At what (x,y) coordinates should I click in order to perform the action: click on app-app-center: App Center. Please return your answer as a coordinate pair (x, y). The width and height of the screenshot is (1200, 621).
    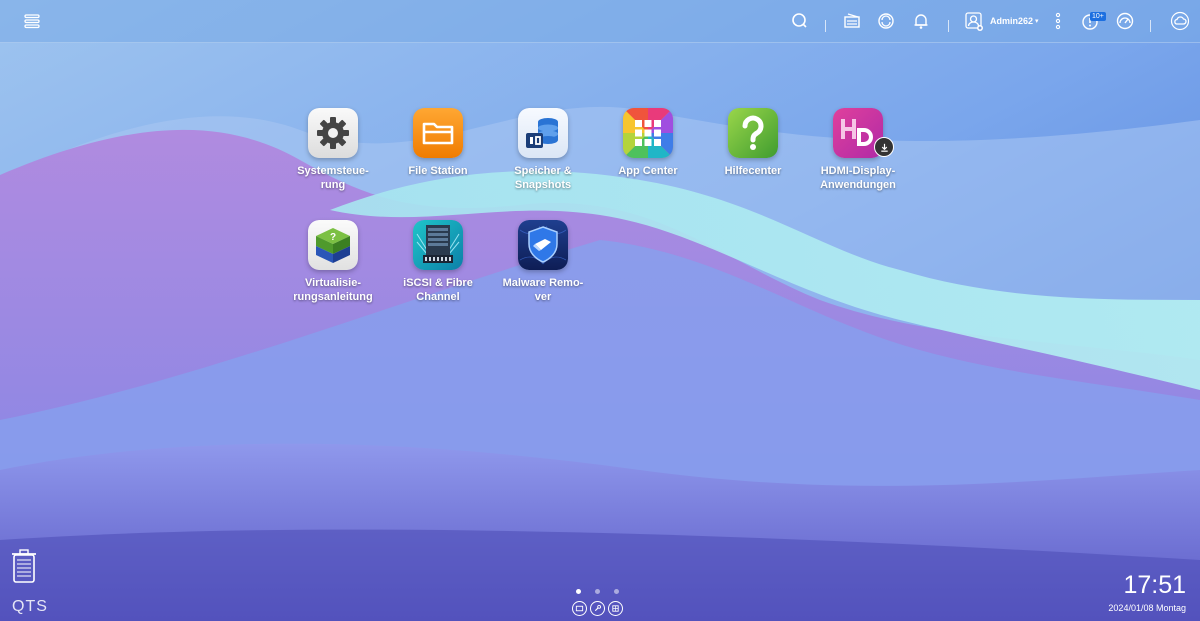
    Looking at the image, I should click on (648, 143).